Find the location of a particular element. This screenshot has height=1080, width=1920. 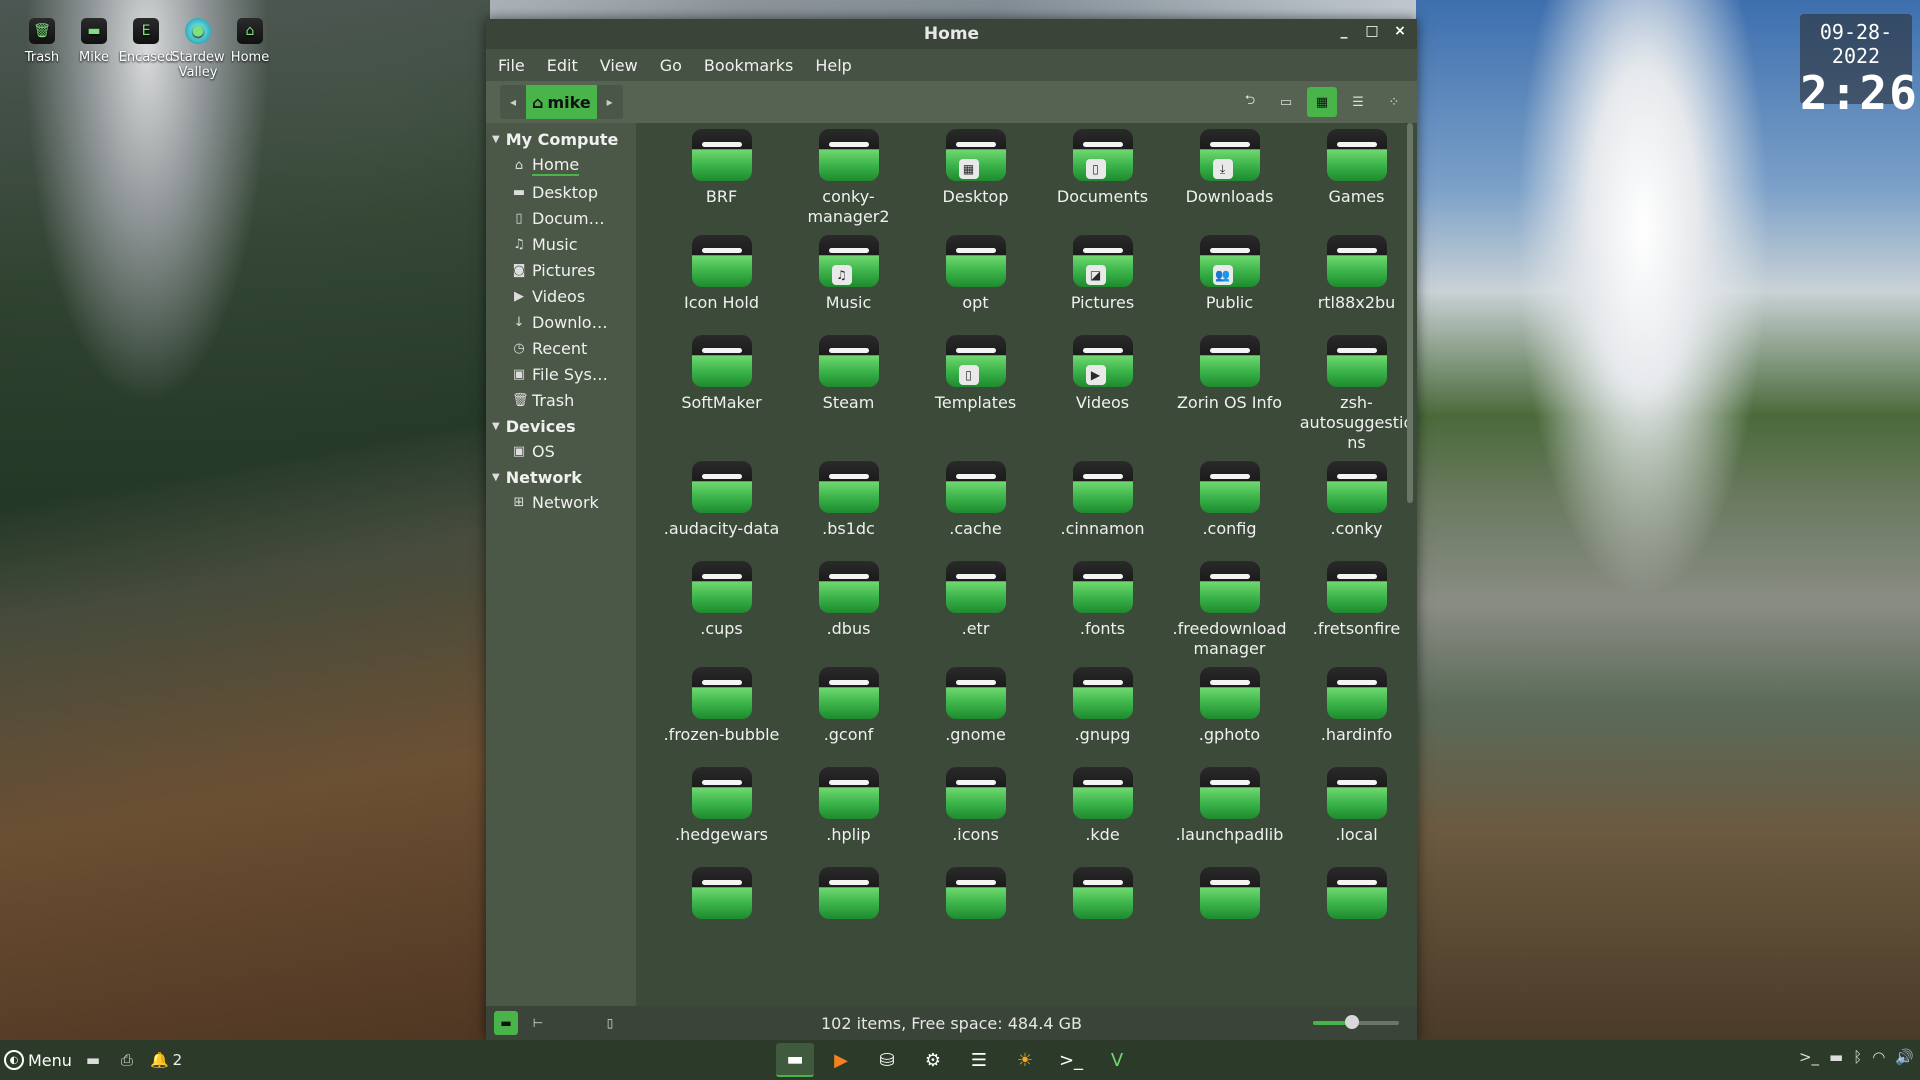

file-item: ◪ Pictures is located at coordinates (1102, 281).